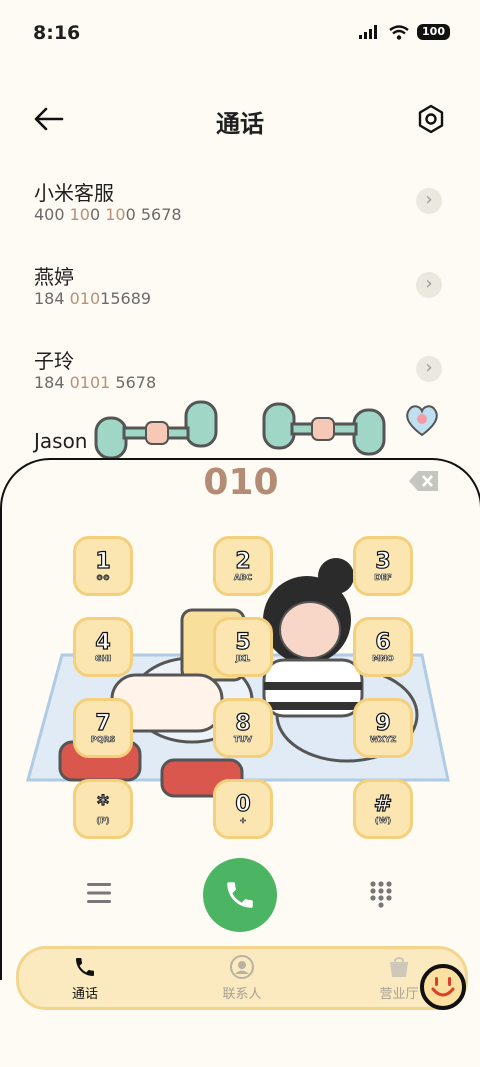 This screenshot has height=1067, width=480. I want to click on header: 通话, so click(240, 120).